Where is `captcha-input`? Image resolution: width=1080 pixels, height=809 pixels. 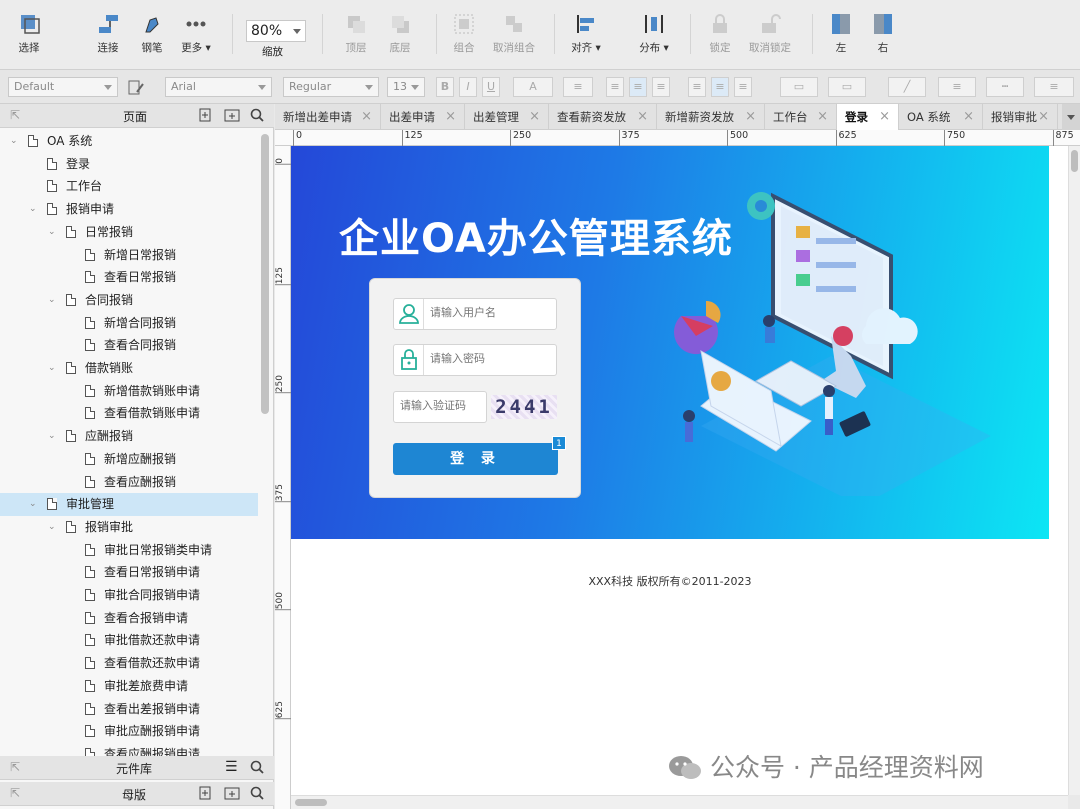
captcha-input is located at coordinates (442, 405).